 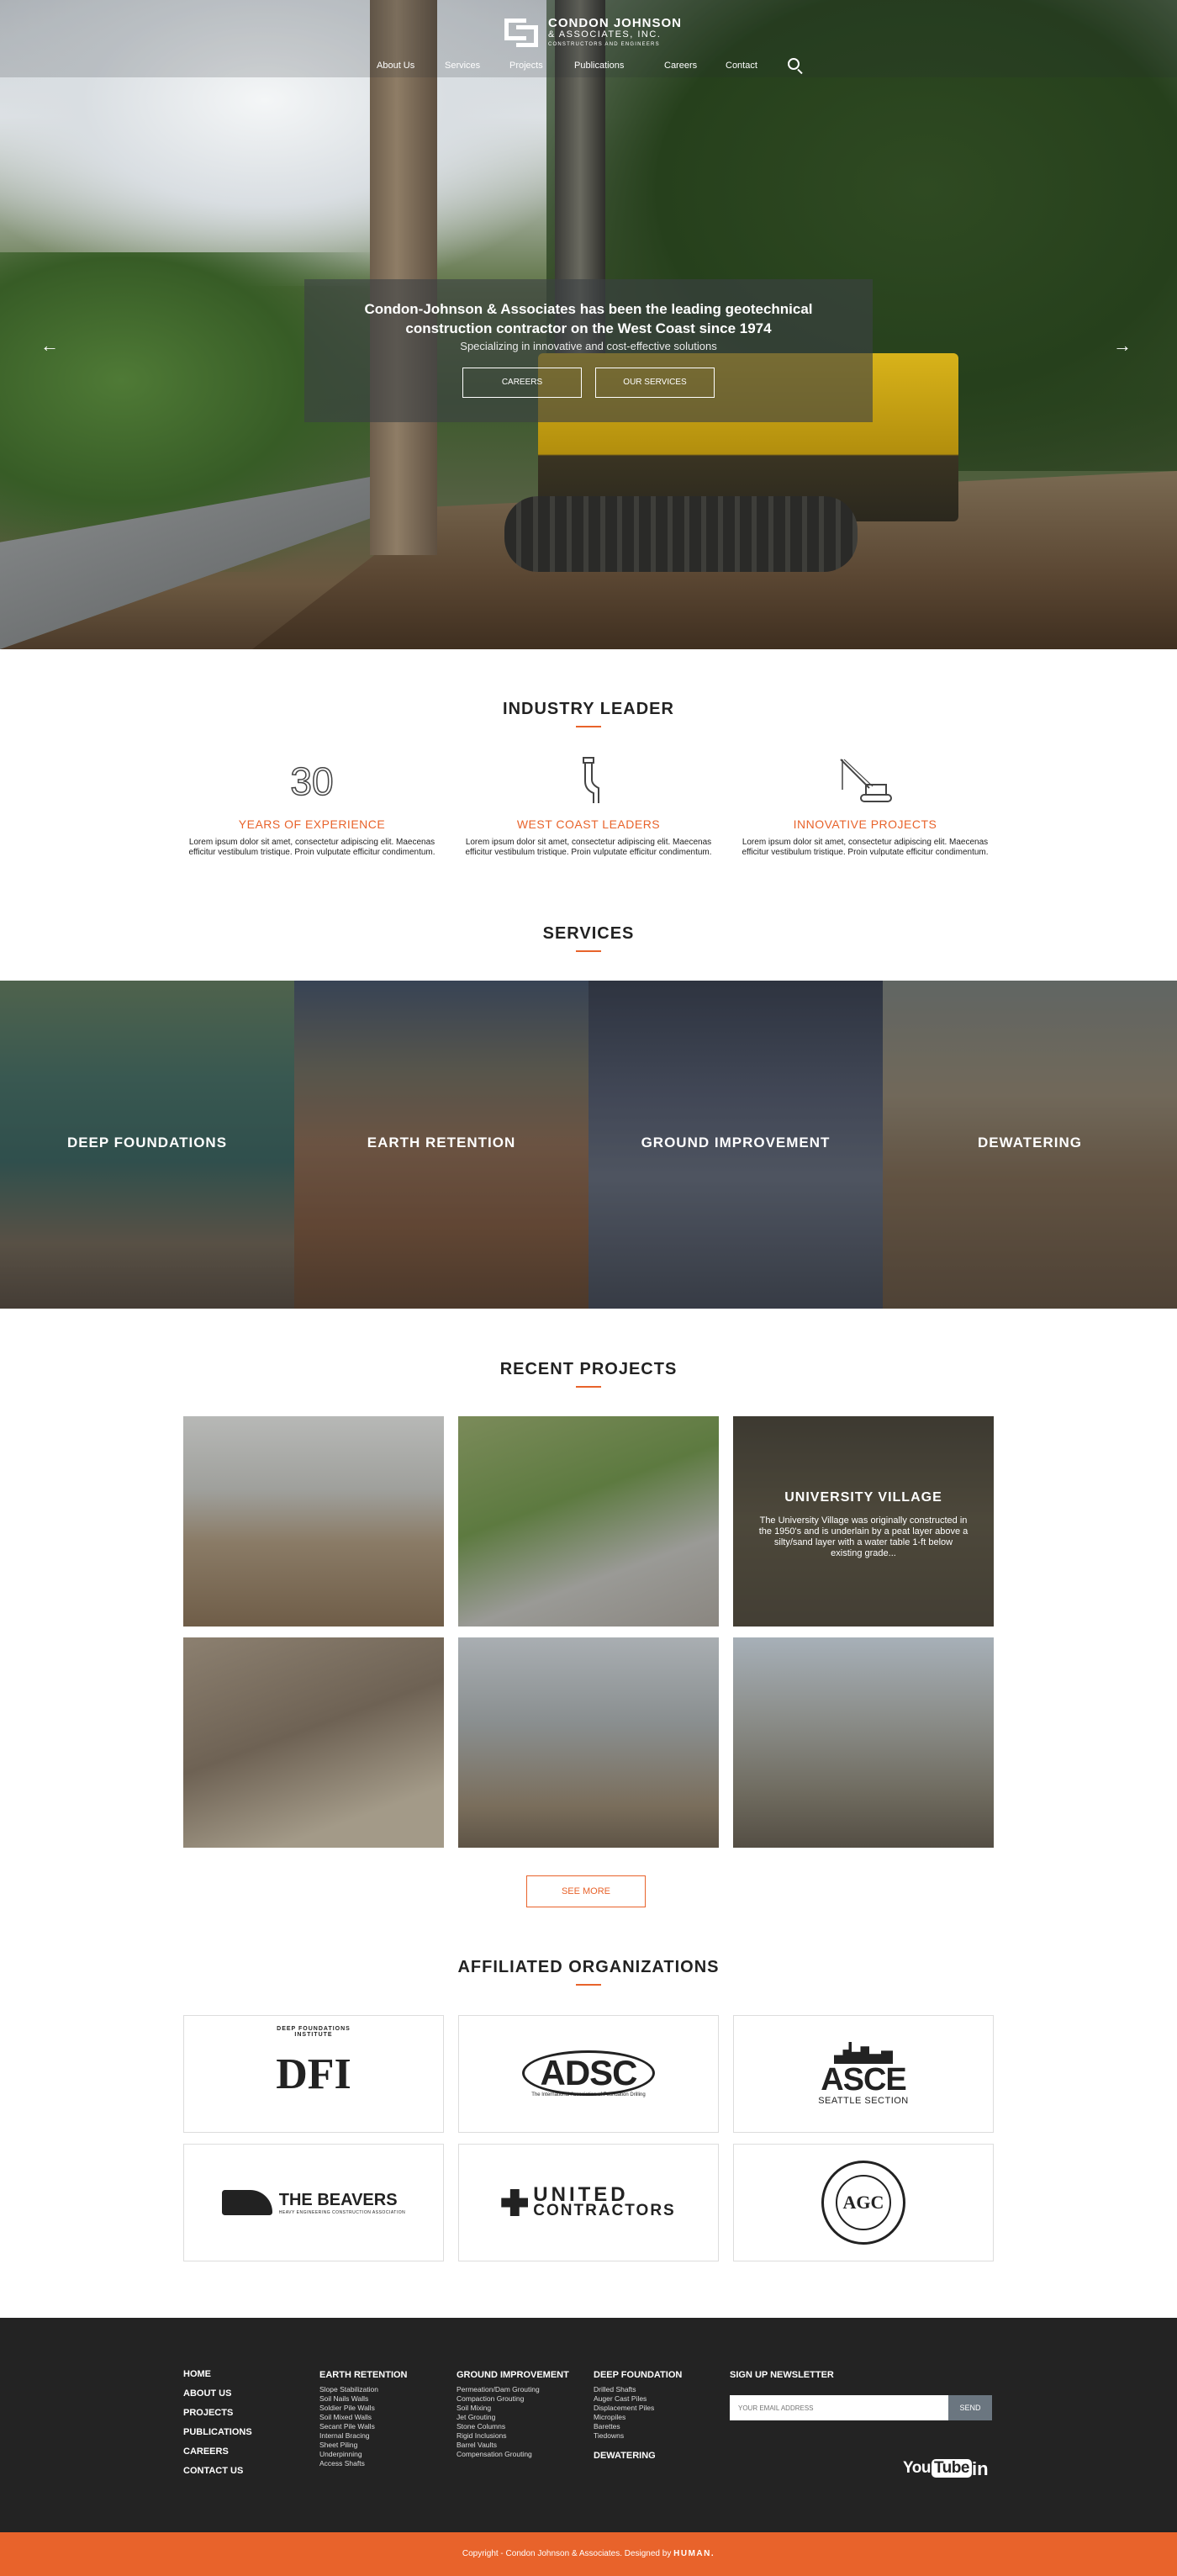 I want to click on newsletter-email-input, so click(x=839, y=2407).